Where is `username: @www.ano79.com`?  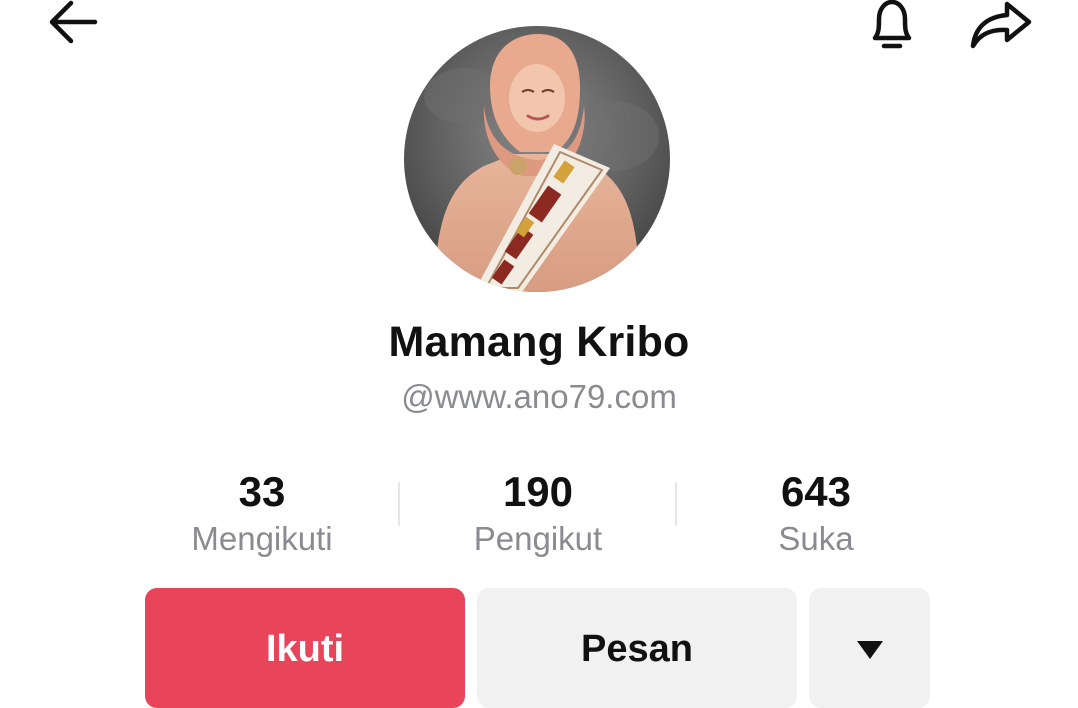
username: @www.ano79.com is located at coordinates (539, 396).